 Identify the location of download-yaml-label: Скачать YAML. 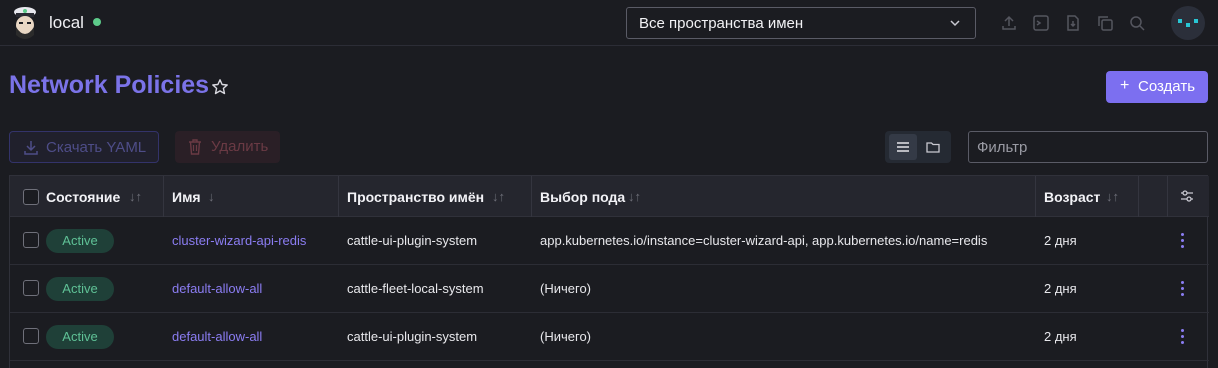
(96, 147).